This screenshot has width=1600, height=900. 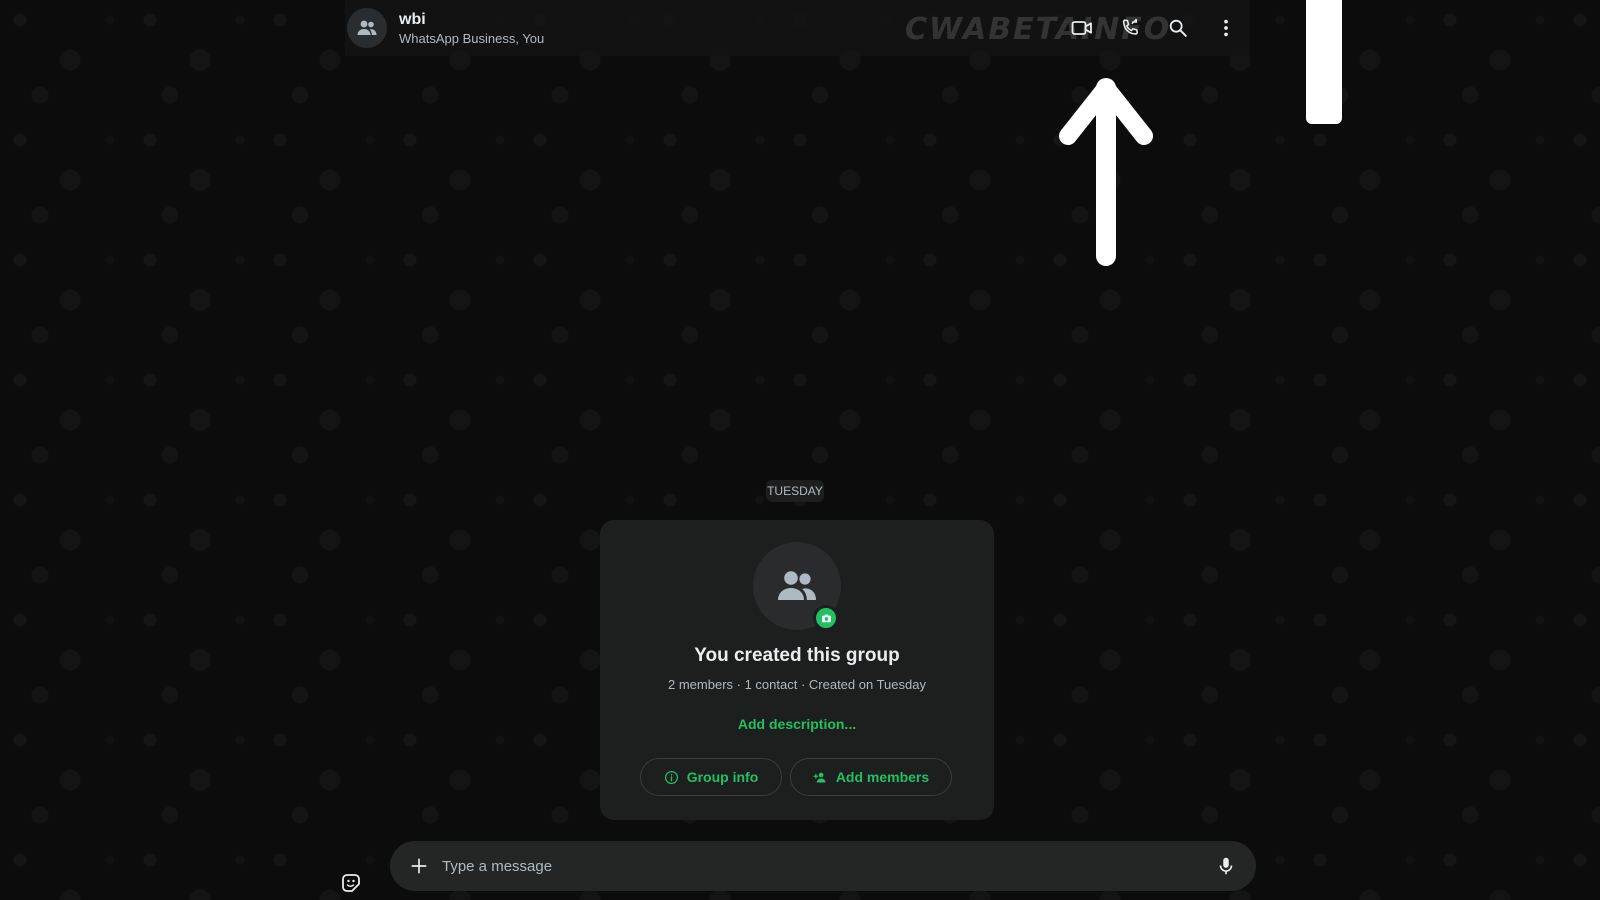 What do you see at coordinates (882, 777) in the screenshot?
I see `add-members-label: Add members` at bounding box center [882, 777].